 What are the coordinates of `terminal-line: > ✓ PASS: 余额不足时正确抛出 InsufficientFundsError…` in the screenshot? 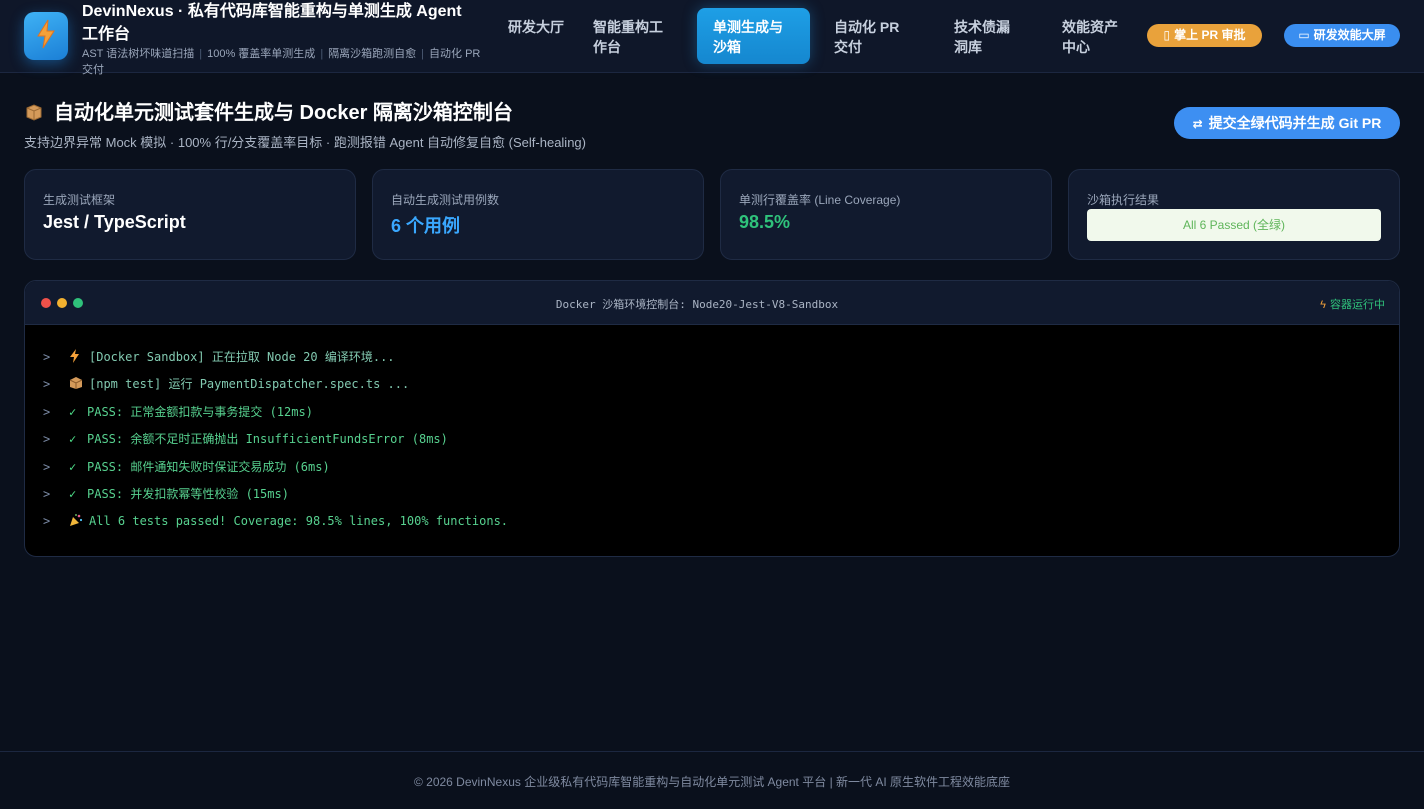 It's located at (245, 439).